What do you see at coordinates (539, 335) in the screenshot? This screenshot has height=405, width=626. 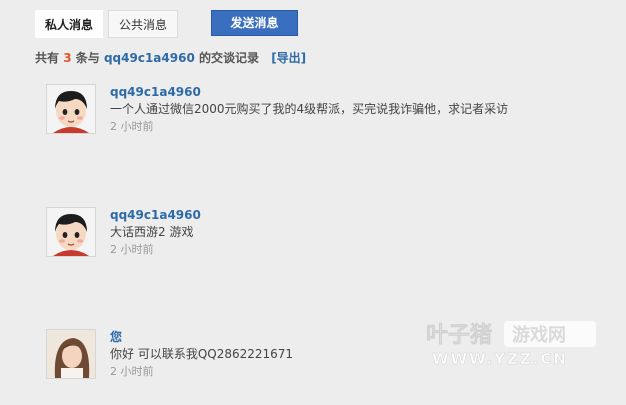 I see `logo-badge-text: 游戏网` at bounding box center [539, 335].